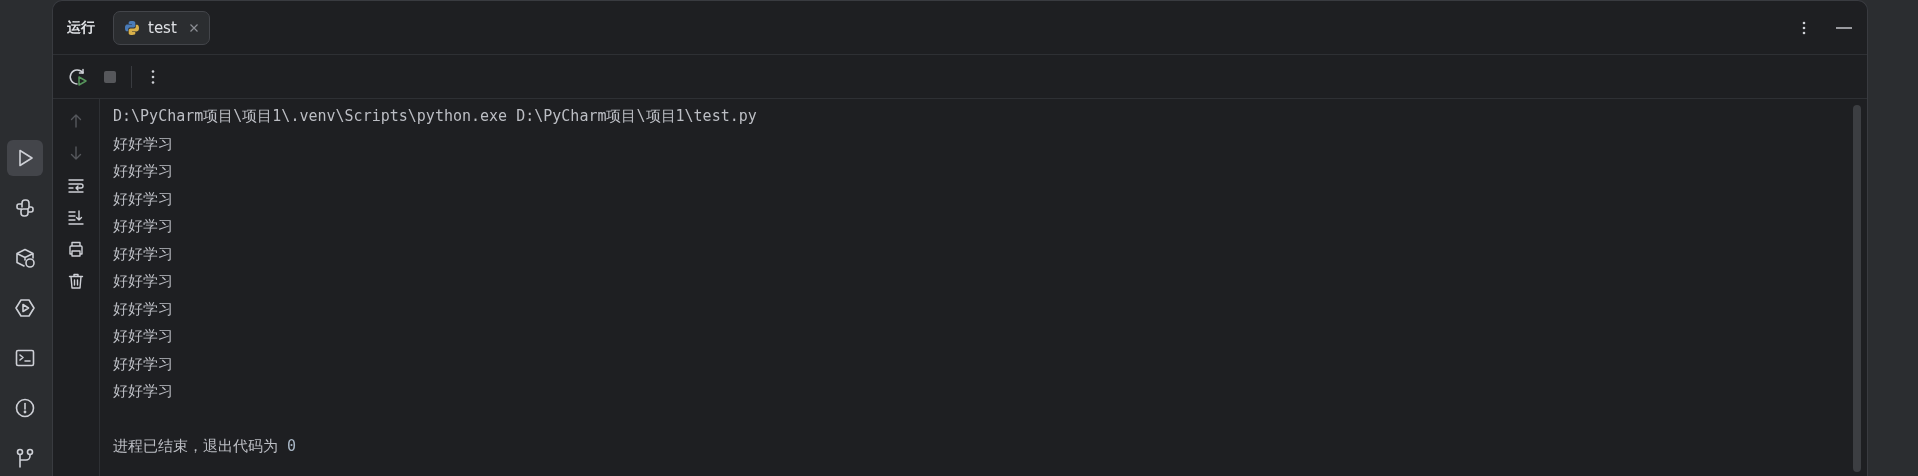  Describe the element at coordinates (81, 27) in the screenshot. I see `panel-title: 运行` at that location.